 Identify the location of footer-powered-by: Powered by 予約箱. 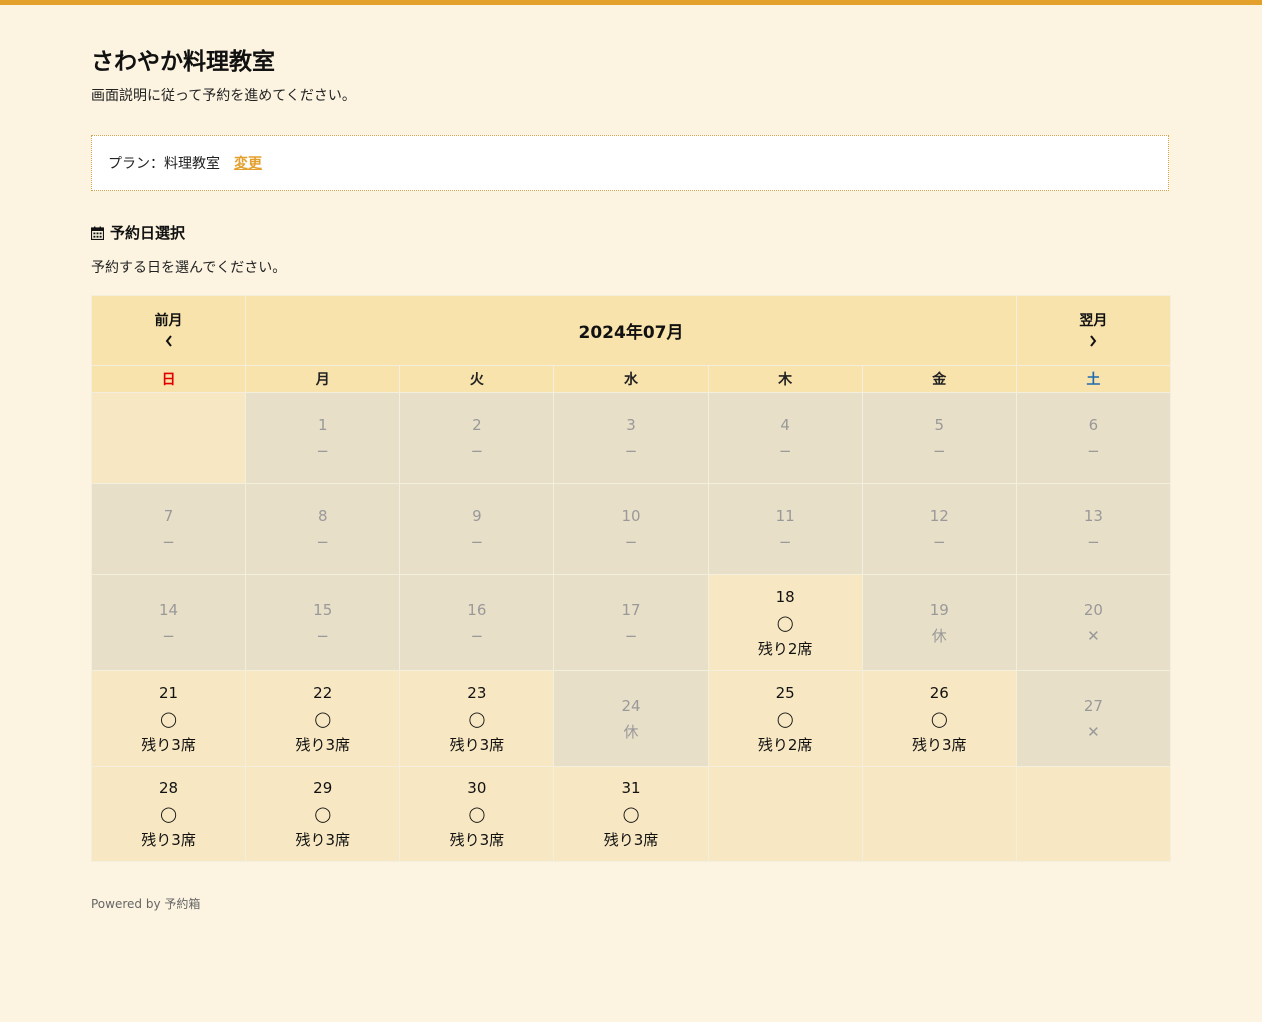
(146, 904).